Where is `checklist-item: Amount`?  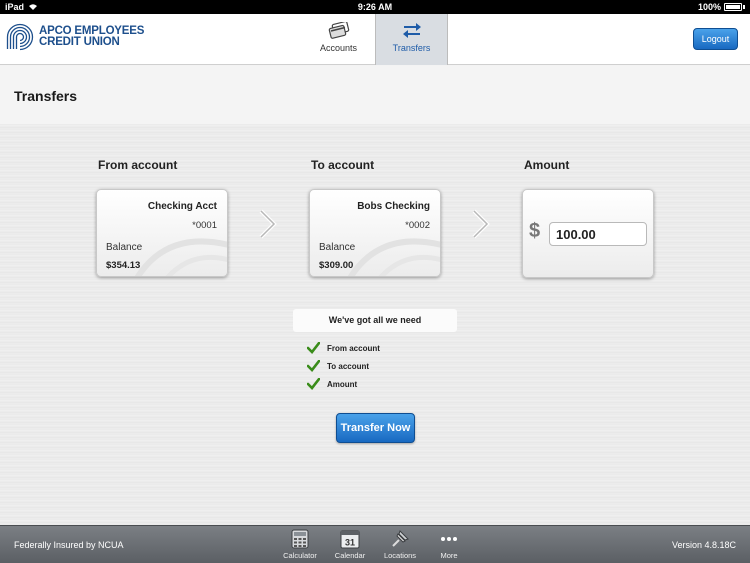 checklist-item: Amount is located at coordinates (332, 384).